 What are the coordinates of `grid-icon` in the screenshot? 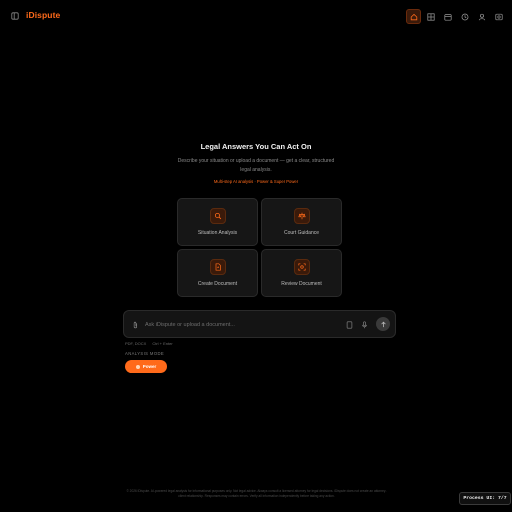 It's located at (430, 16).